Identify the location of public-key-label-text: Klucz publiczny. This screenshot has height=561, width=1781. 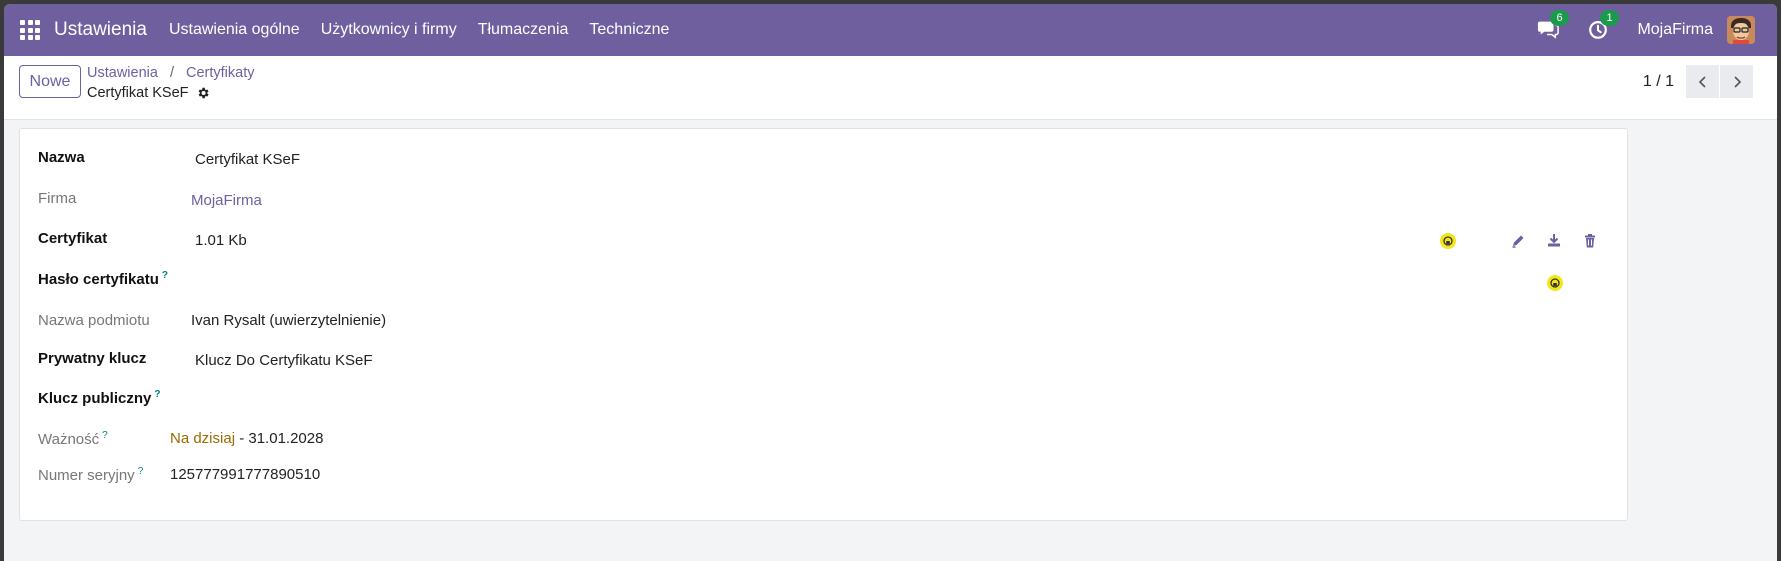
(95, 398).